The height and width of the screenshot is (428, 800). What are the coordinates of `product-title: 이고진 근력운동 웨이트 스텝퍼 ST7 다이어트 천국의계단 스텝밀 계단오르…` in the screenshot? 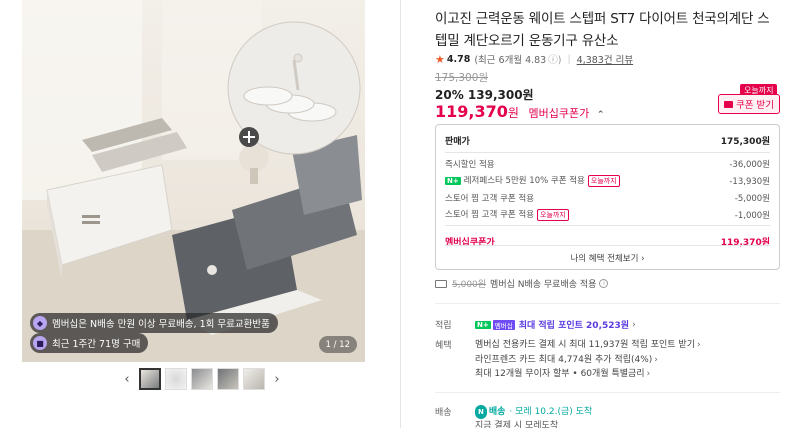 It's located at (602, 30).